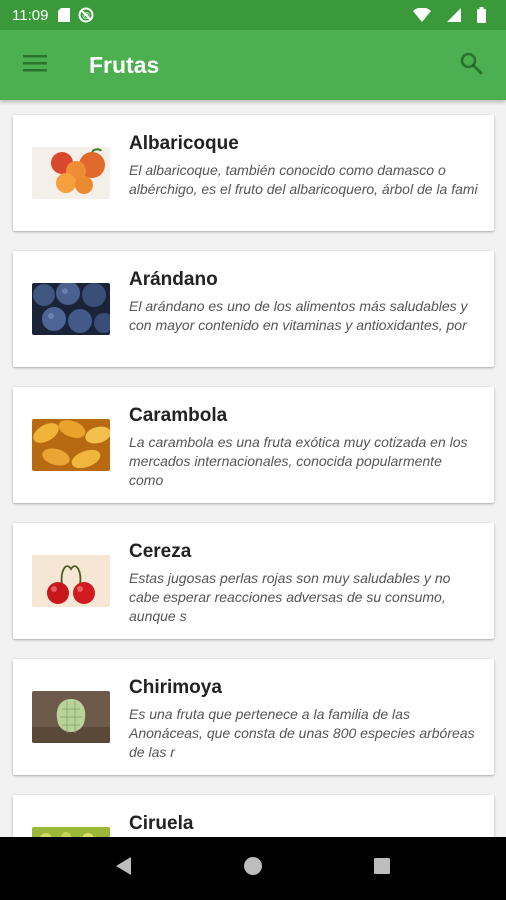 The height and width of the screenshot is (900, 506). Describe the element at coordinates (71, 173) in the screenshot. I see `apricots-image` at that location.